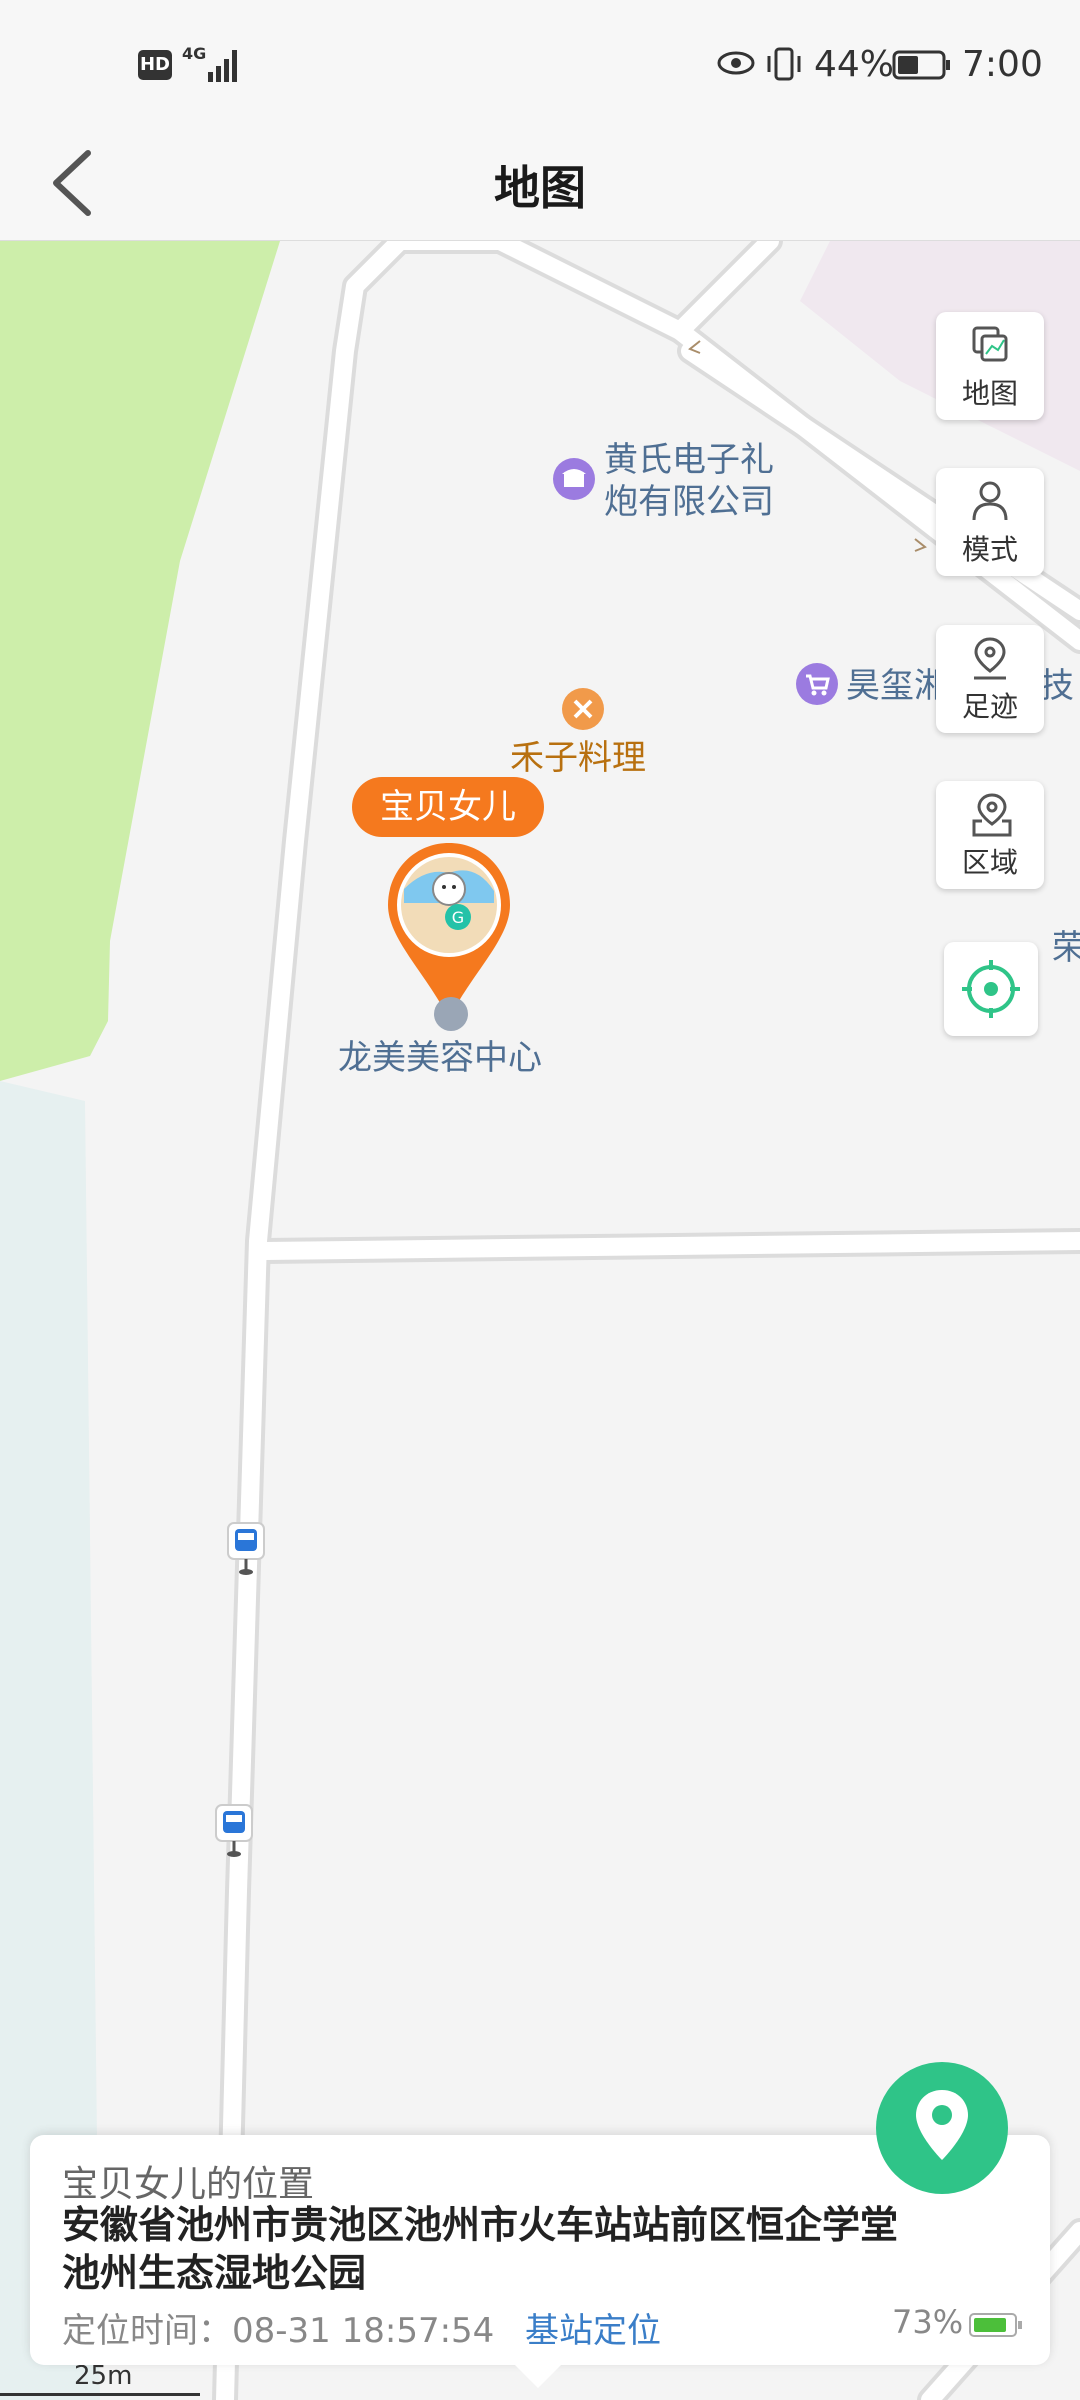 This screenshot has width=1080, height=2400. Describe the element at coordinates (1002, 64) in the screenshot. I see `clock: 7:00` at that location.